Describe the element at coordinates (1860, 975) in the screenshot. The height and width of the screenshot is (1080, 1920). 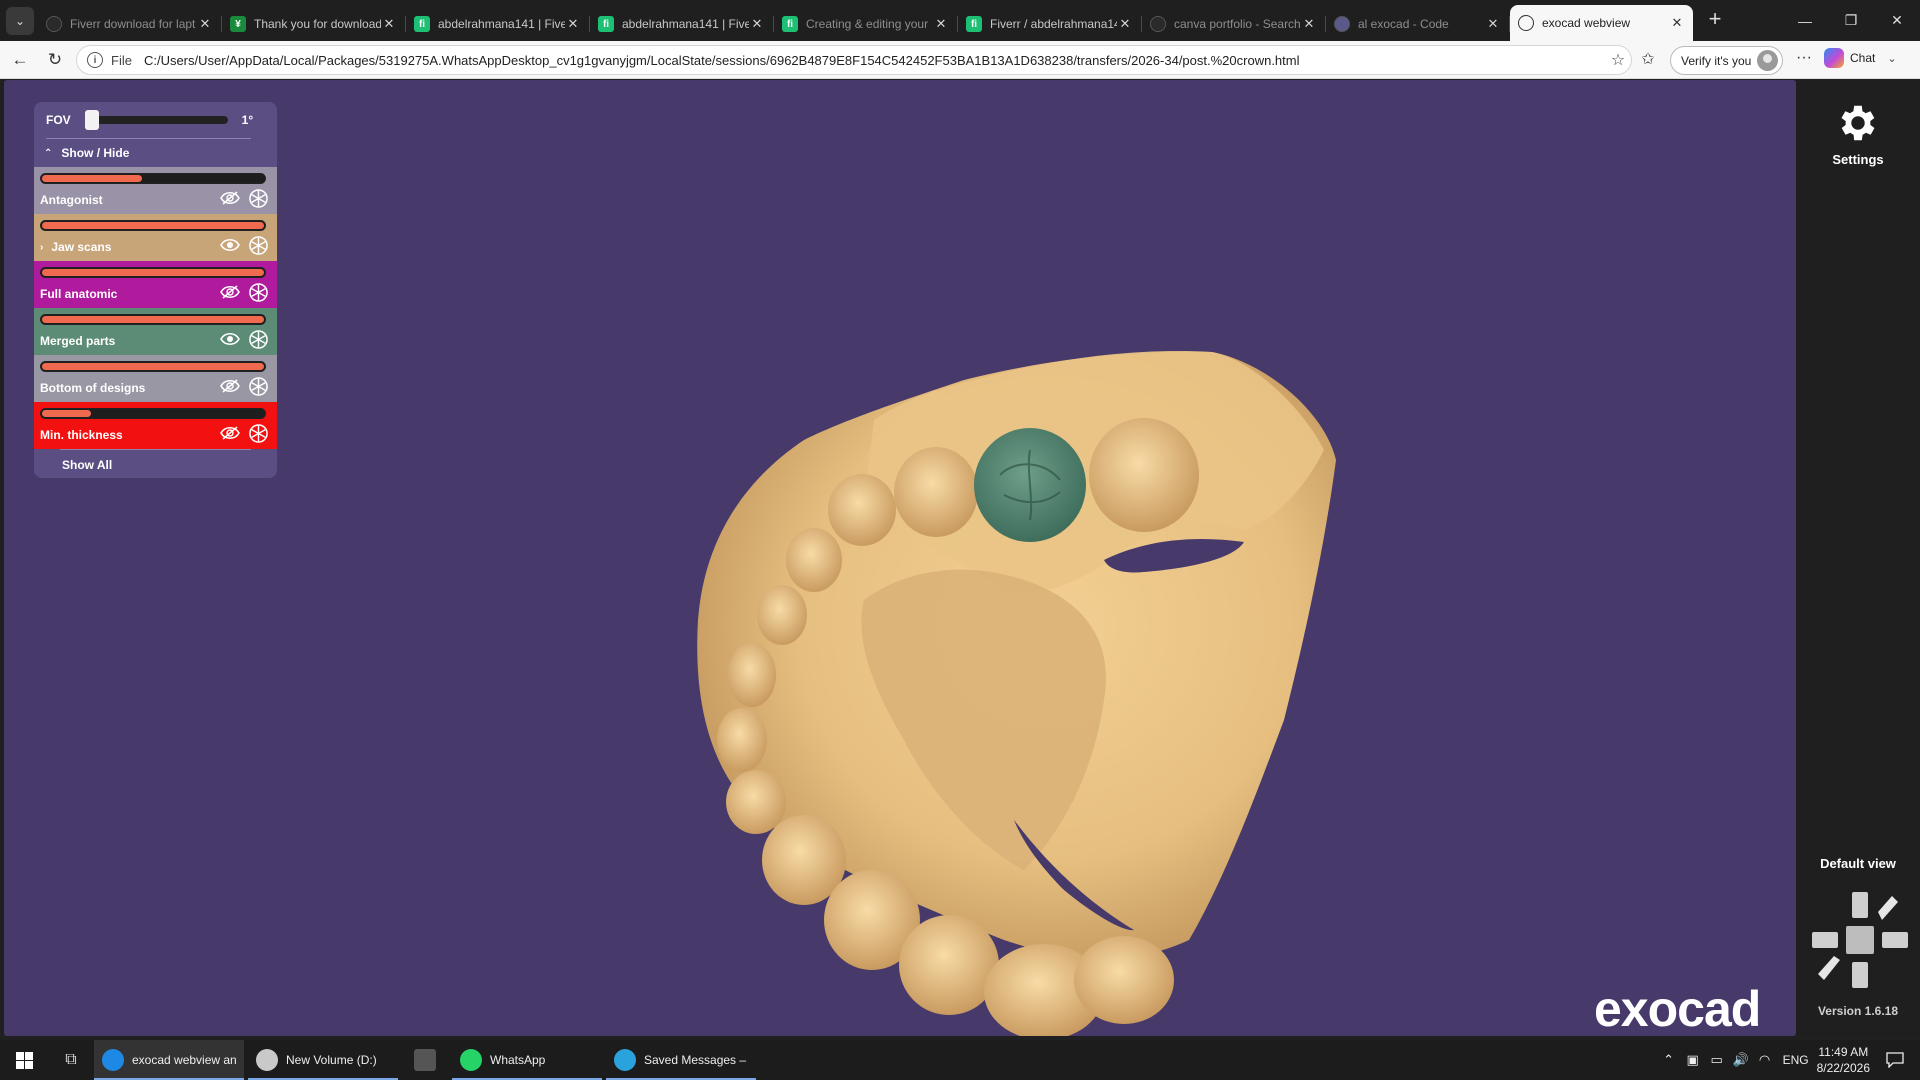
I see `view-bottom-button` at that location.